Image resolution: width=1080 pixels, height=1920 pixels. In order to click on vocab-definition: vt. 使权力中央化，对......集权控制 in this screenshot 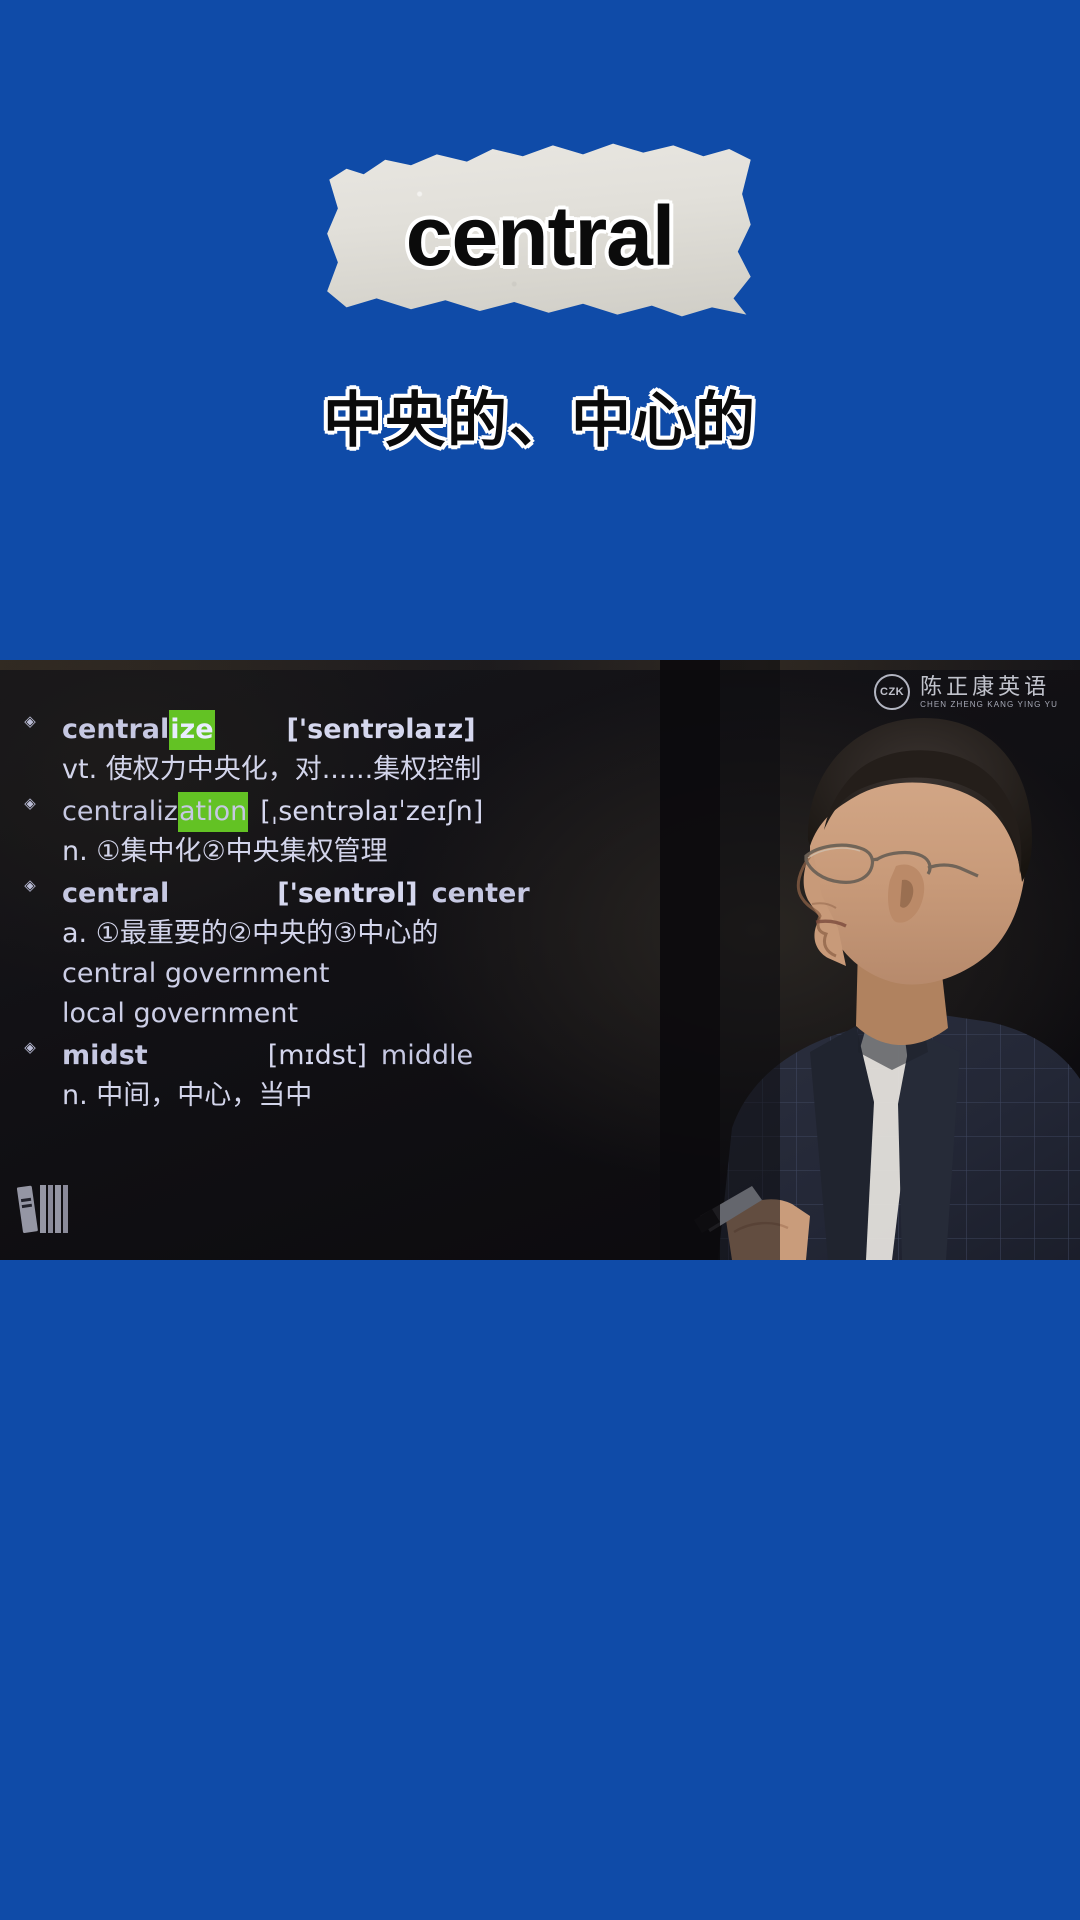, I will do `click(272, 769)`.